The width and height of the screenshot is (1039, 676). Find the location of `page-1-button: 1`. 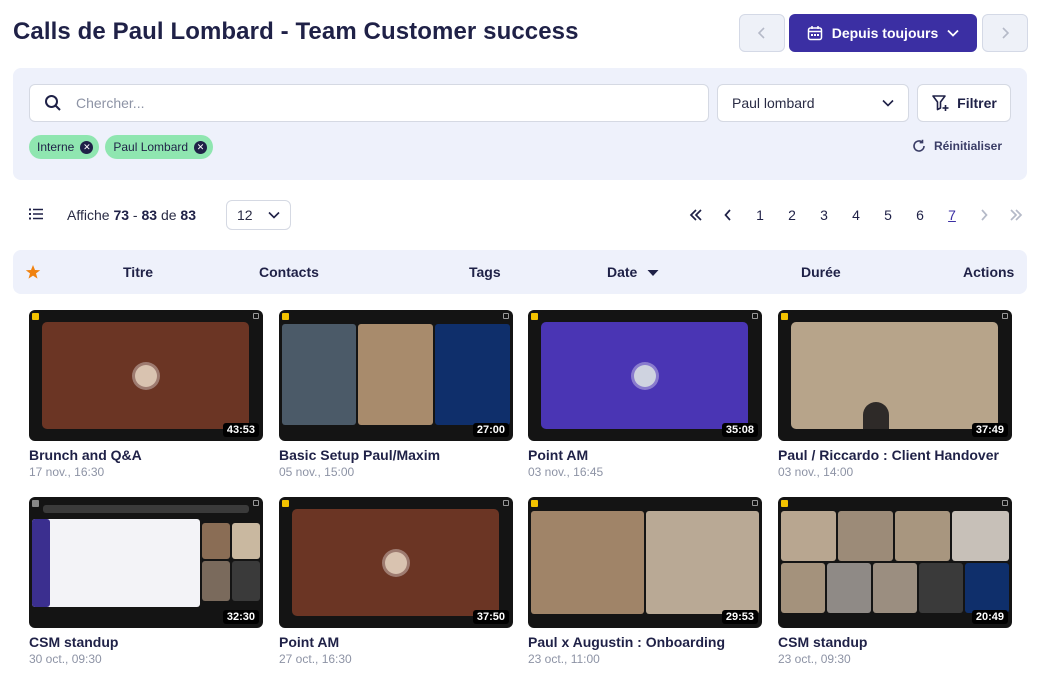

page-1-button: 1 is located at coordinates (760, 215).